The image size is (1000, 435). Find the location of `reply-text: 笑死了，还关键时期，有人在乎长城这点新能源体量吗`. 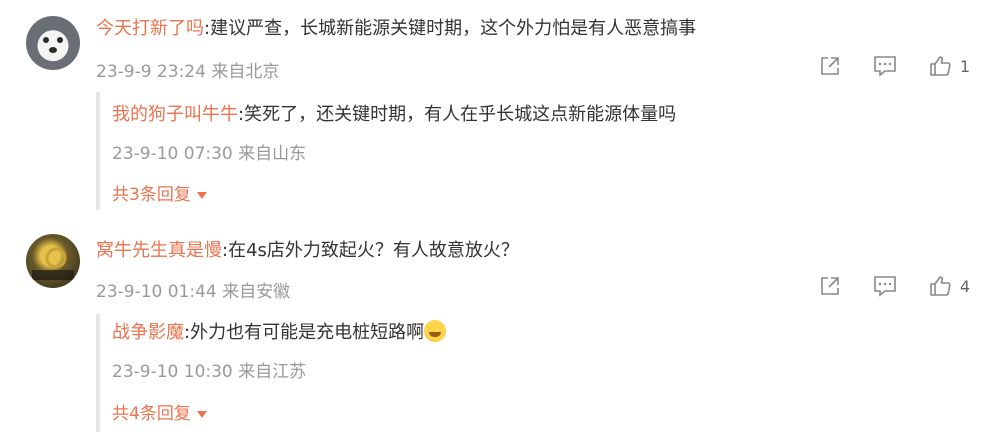

reply-text: 笑死了，还关键时期，有人在乎长城这点新能源体量吗 is located at coordinates (460, 114).